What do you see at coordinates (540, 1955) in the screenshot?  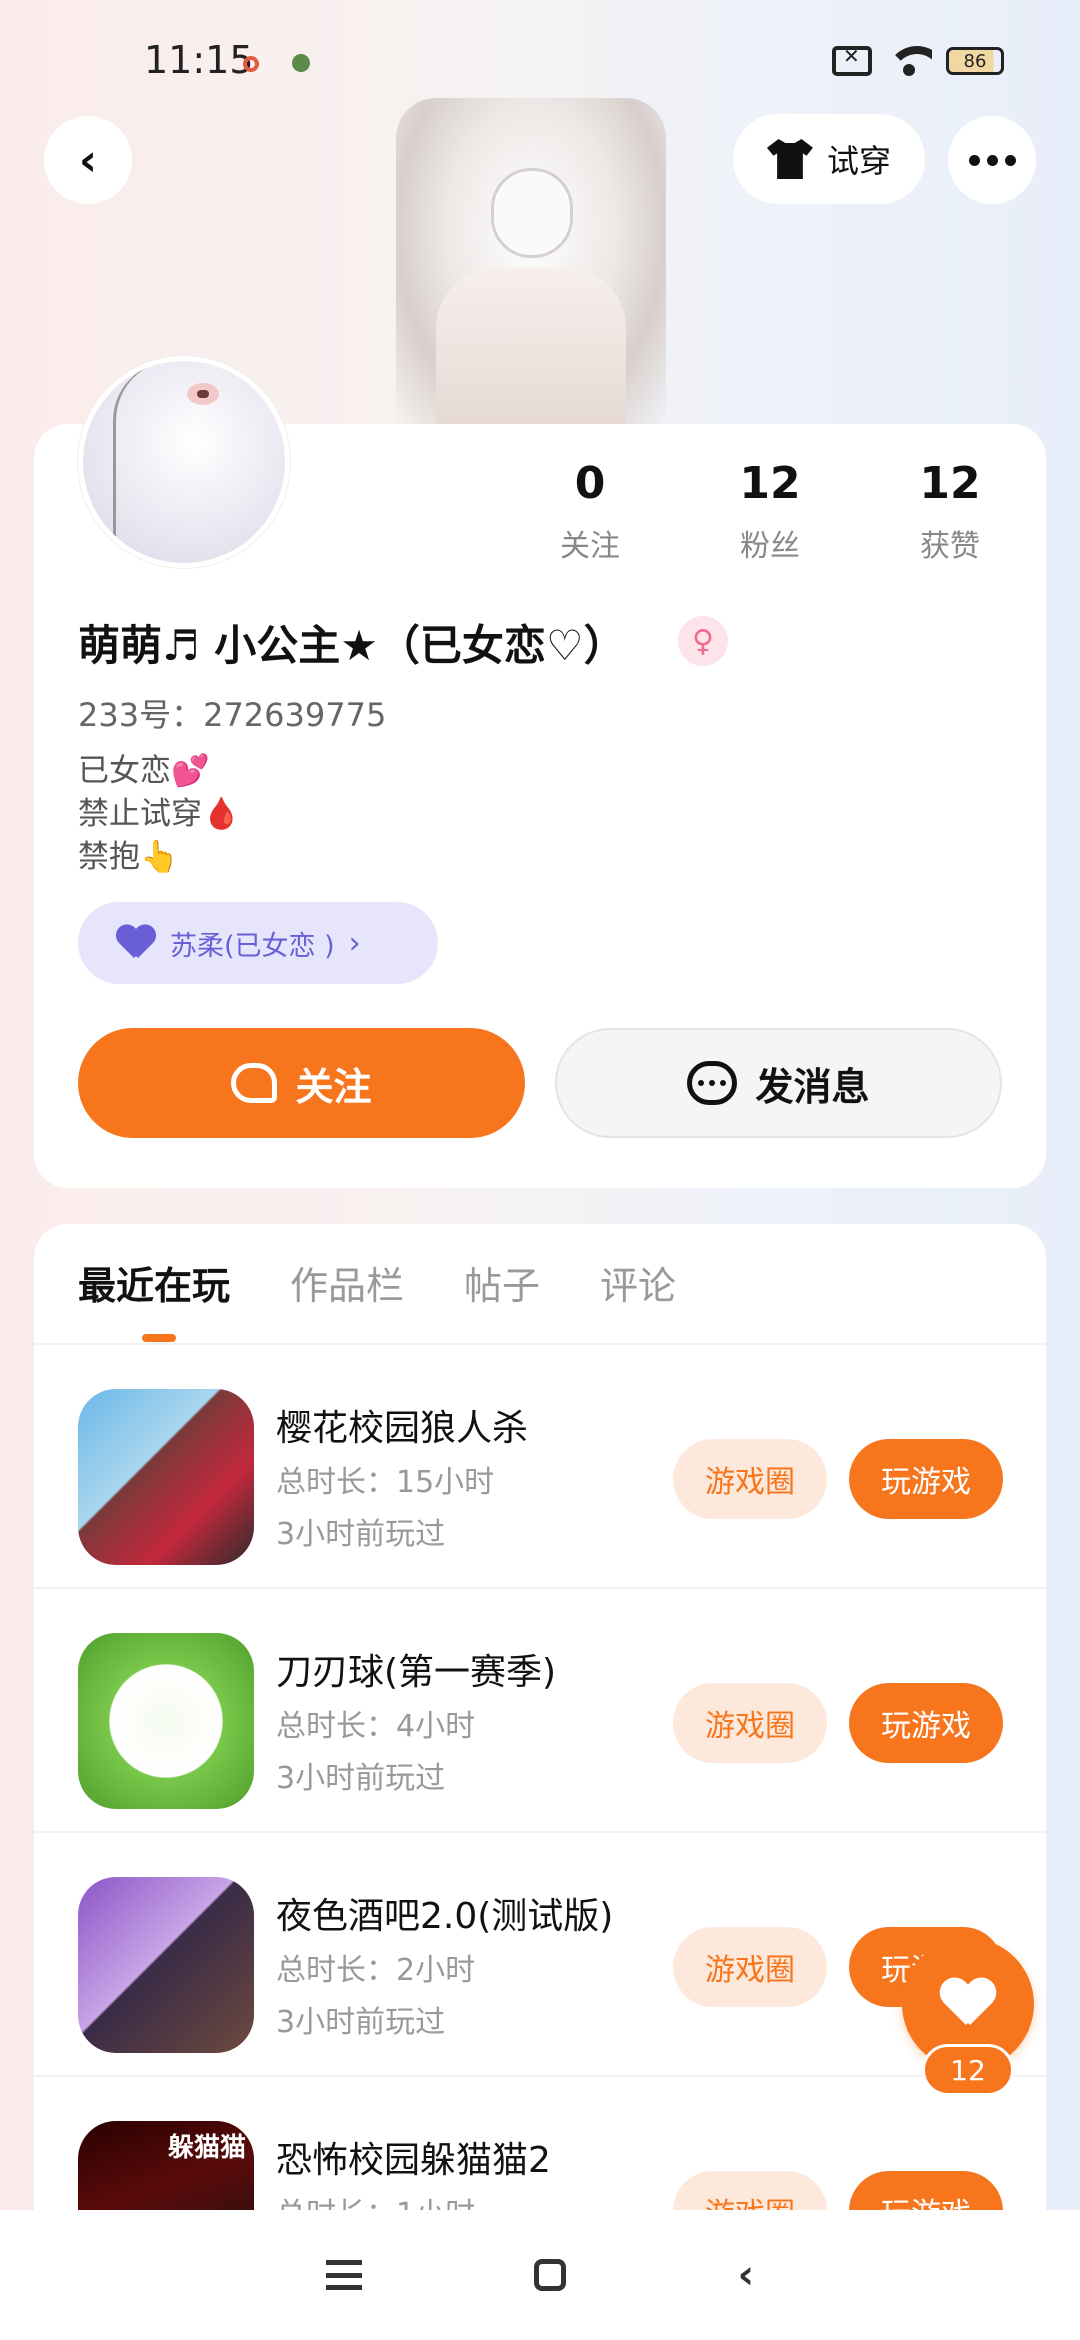 I see `game-row: 夜色酒吧2.0(测试版) 总时长：2小时 3小时前玩过 游戏圈 玩游戏` at bounding box center [540, 1955].